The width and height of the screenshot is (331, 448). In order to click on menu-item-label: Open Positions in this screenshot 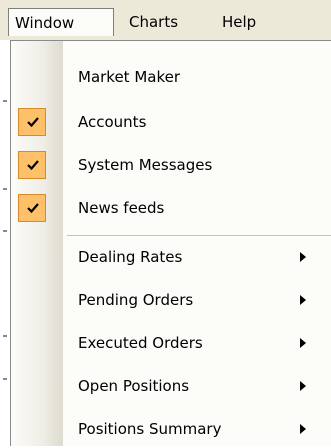, I will do `click(134, 386)`.